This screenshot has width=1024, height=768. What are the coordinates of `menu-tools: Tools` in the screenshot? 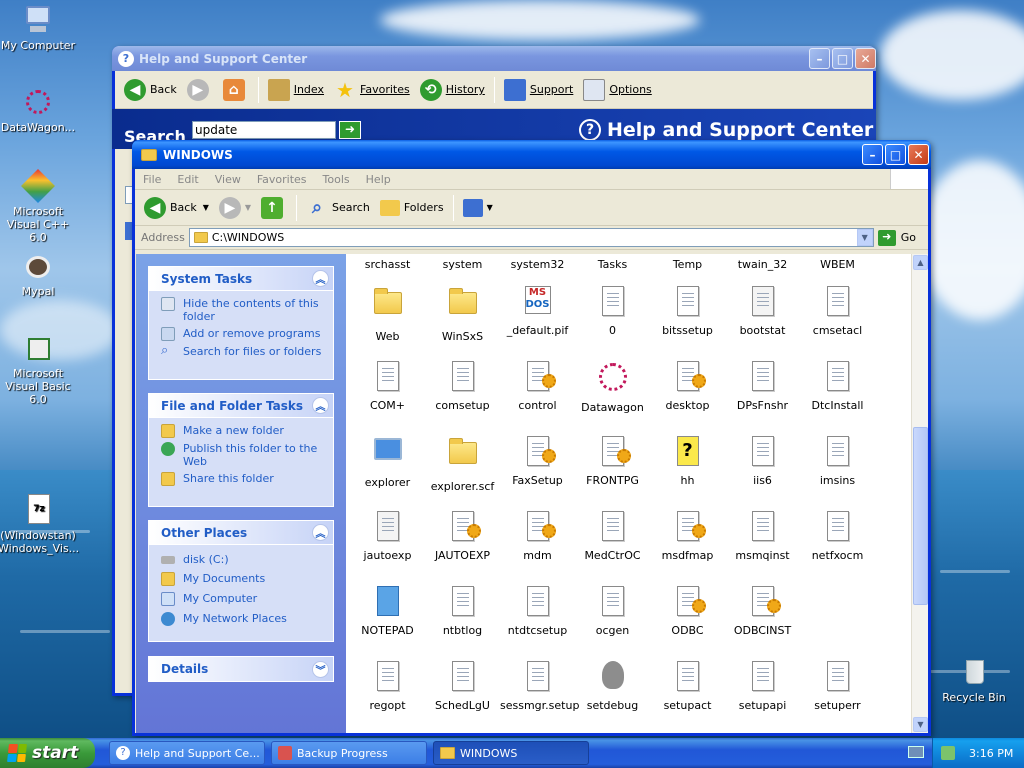 It's located at (336, 179).